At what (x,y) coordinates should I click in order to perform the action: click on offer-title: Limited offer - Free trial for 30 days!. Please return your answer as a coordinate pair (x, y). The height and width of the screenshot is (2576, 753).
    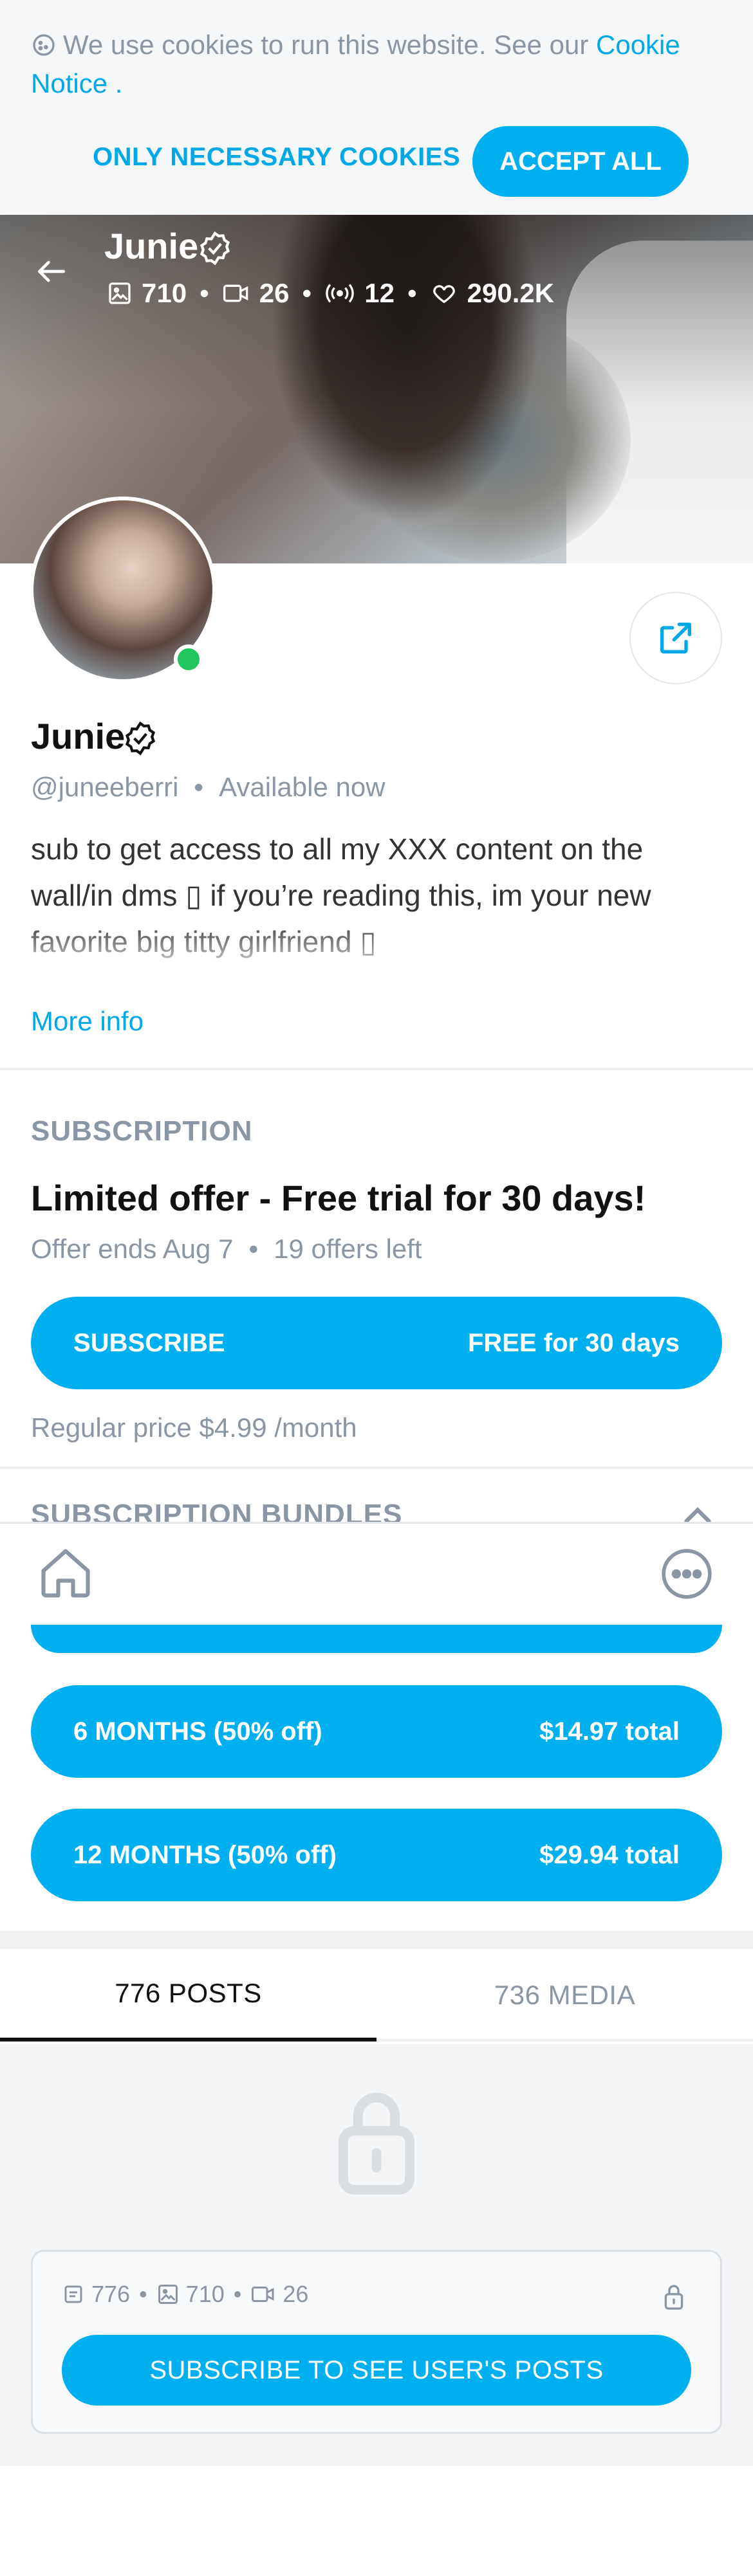
    Looking at the image, I should click on (338, 1198).